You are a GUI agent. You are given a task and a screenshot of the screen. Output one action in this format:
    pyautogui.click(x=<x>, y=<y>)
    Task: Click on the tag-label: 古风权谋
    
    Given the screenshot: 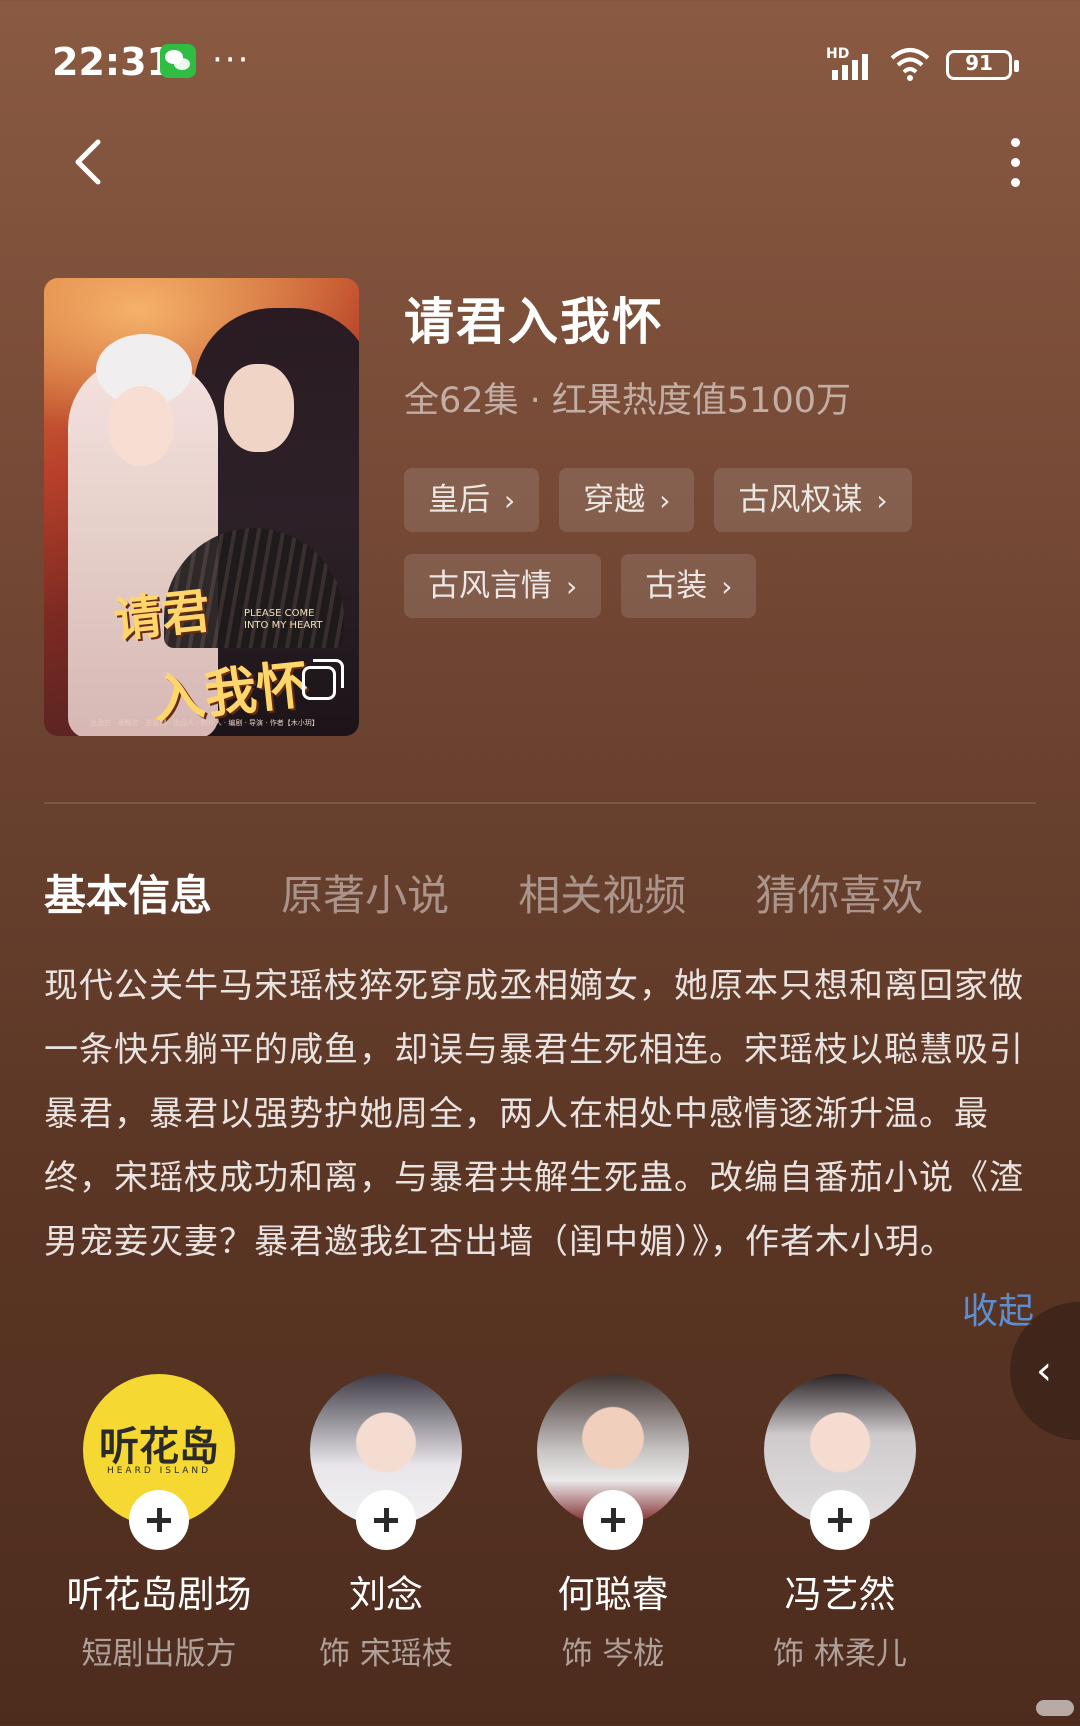 What is the action you would take?
    pyautogui.click(x=800, y=500)
    